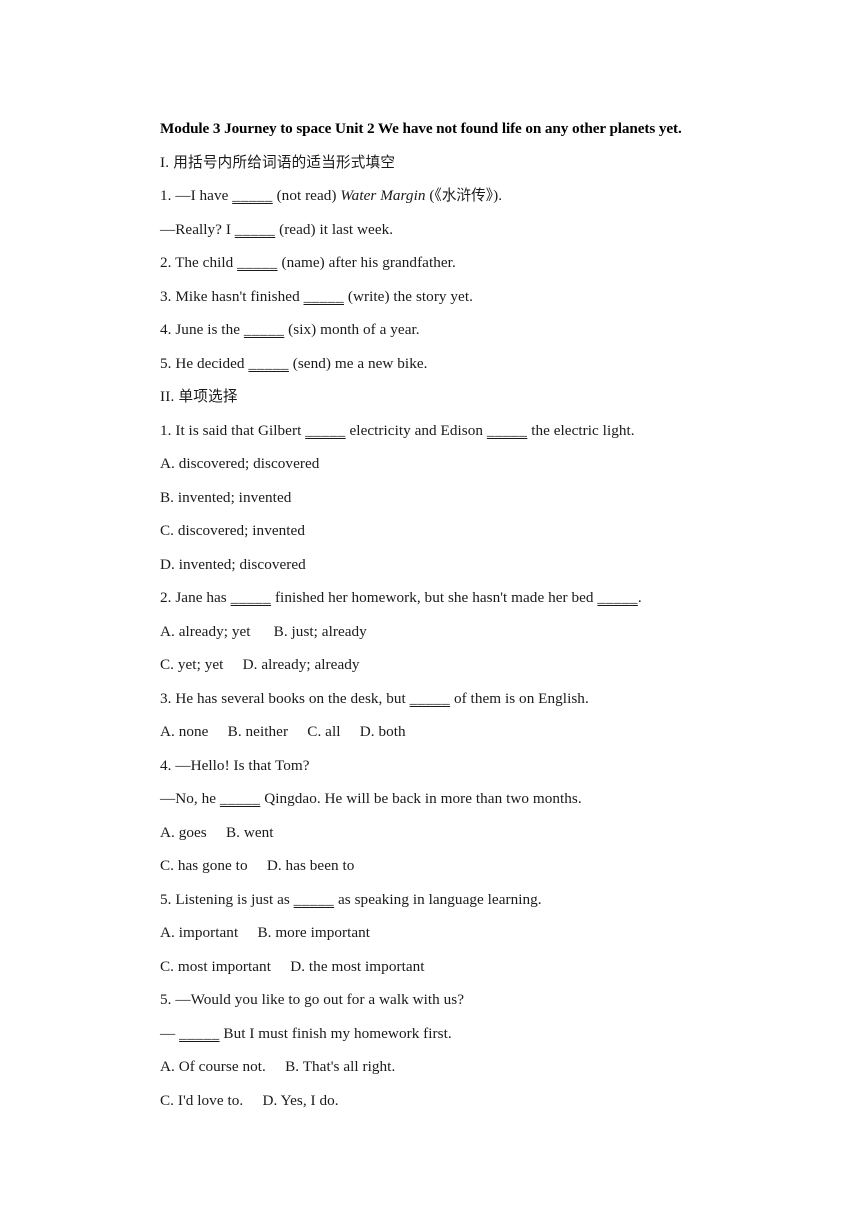 The image size is (860, 1216). I want to click on cjk-text: 用括号内所给词语的适当形式填空, so click(284, 162).